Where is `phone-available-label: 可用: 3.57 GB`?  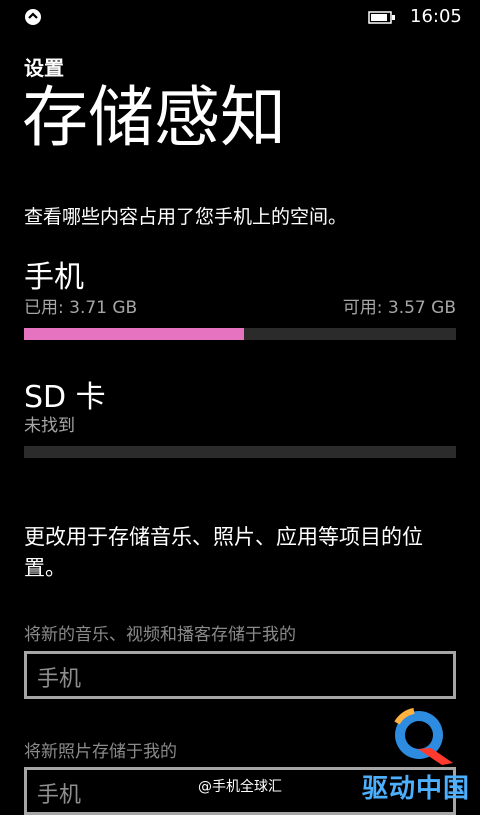 phone-available-label: 可用: 3.57 GB is located at coordinates (399, 308).